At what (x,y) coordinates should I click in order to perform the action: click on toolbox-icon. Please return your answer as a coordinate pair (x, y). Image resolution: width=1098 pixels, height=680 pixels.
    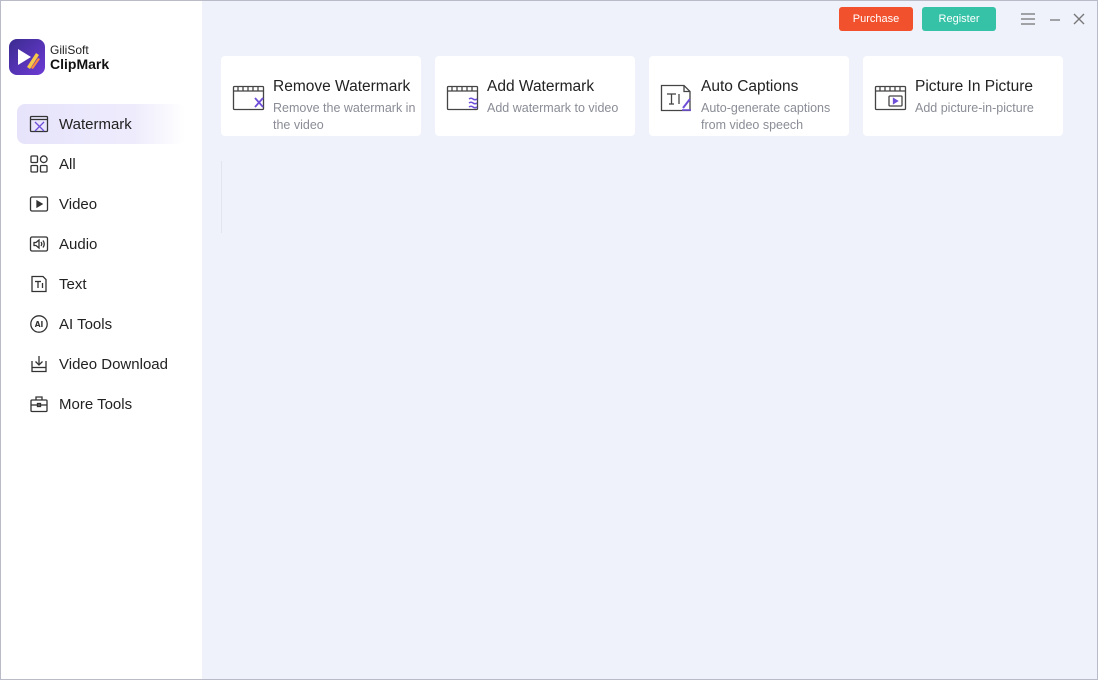
    Looking at the image, I should click on (39, 404).